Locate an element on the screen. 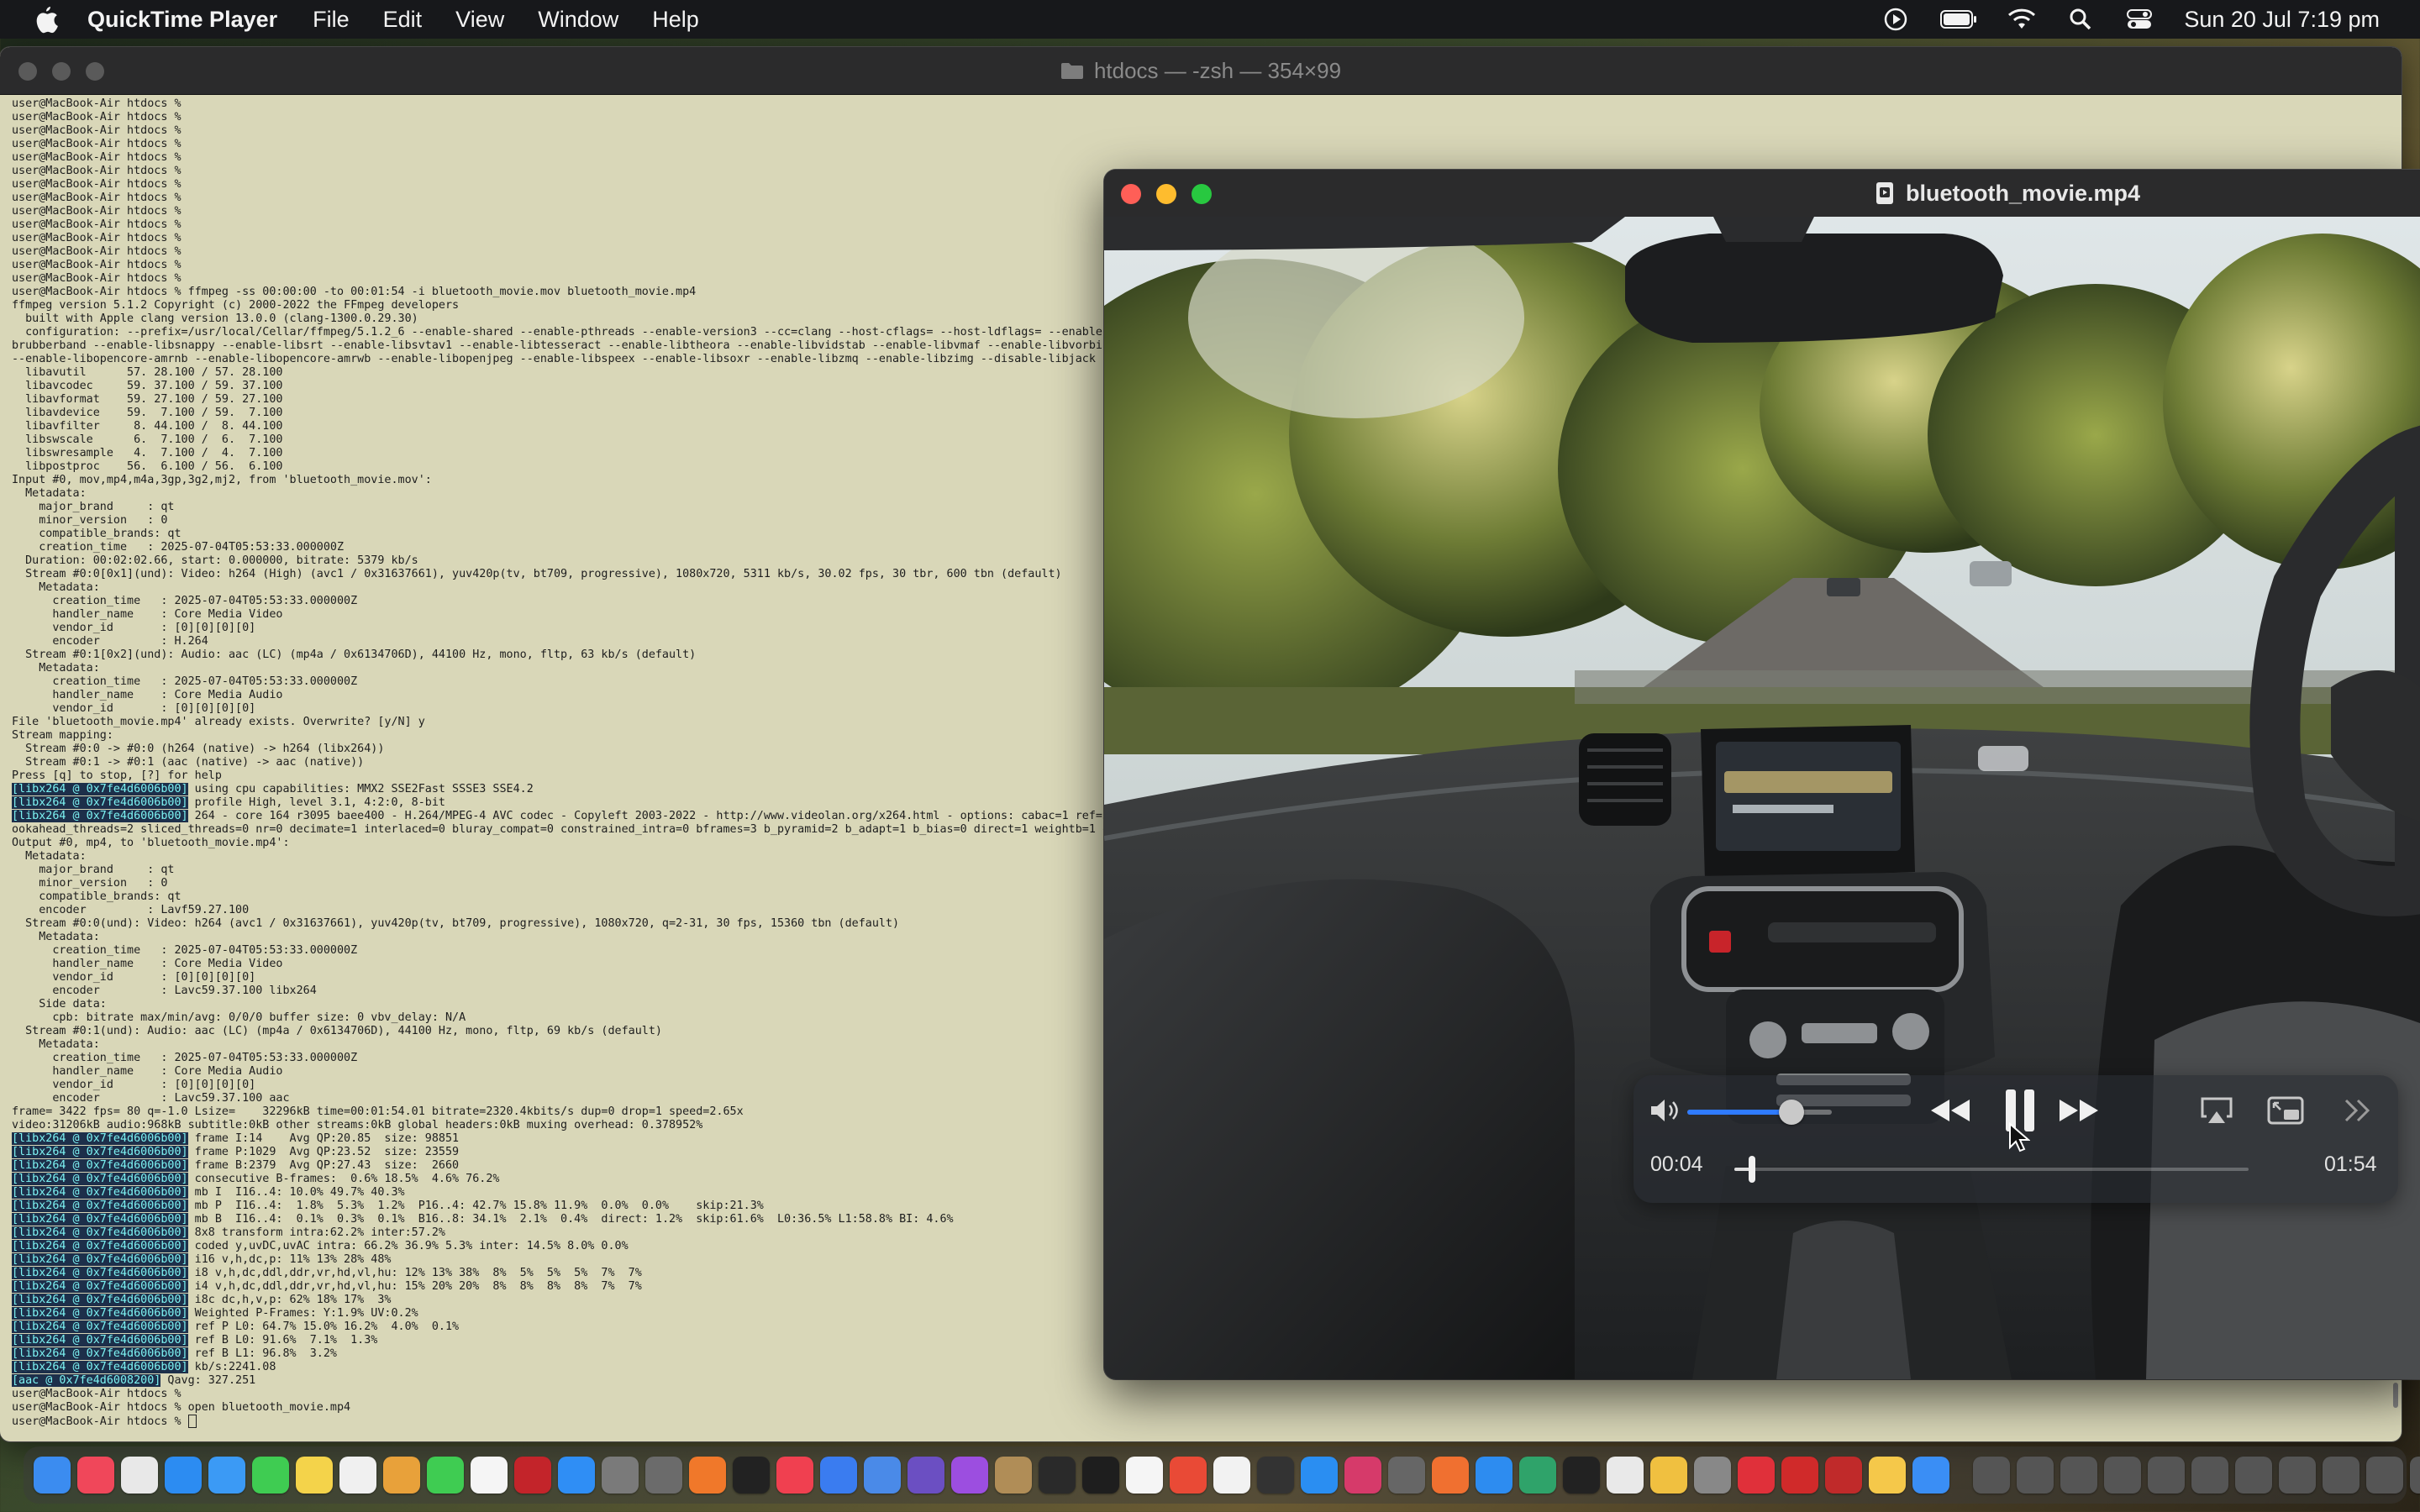  intellij-icon is located at coordinates (1362, 1475).